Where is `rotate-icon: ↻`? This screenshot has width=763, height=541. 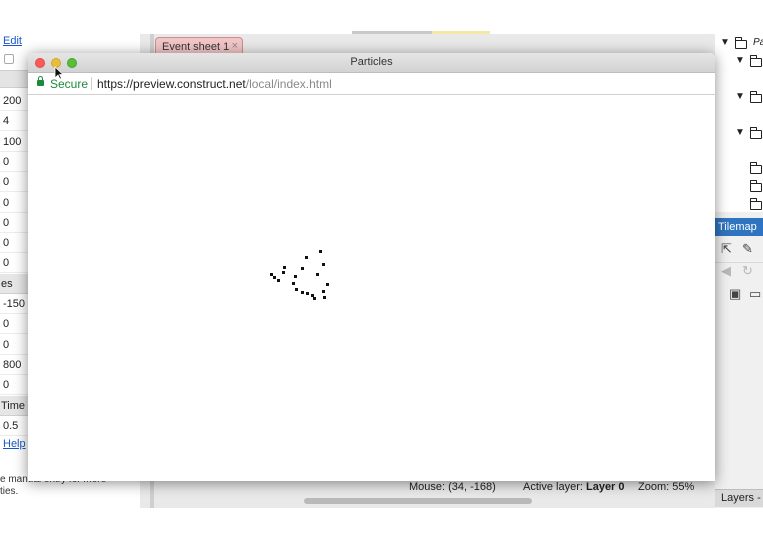 rotate-icon: ↻ is located at coordinates (747, 271).